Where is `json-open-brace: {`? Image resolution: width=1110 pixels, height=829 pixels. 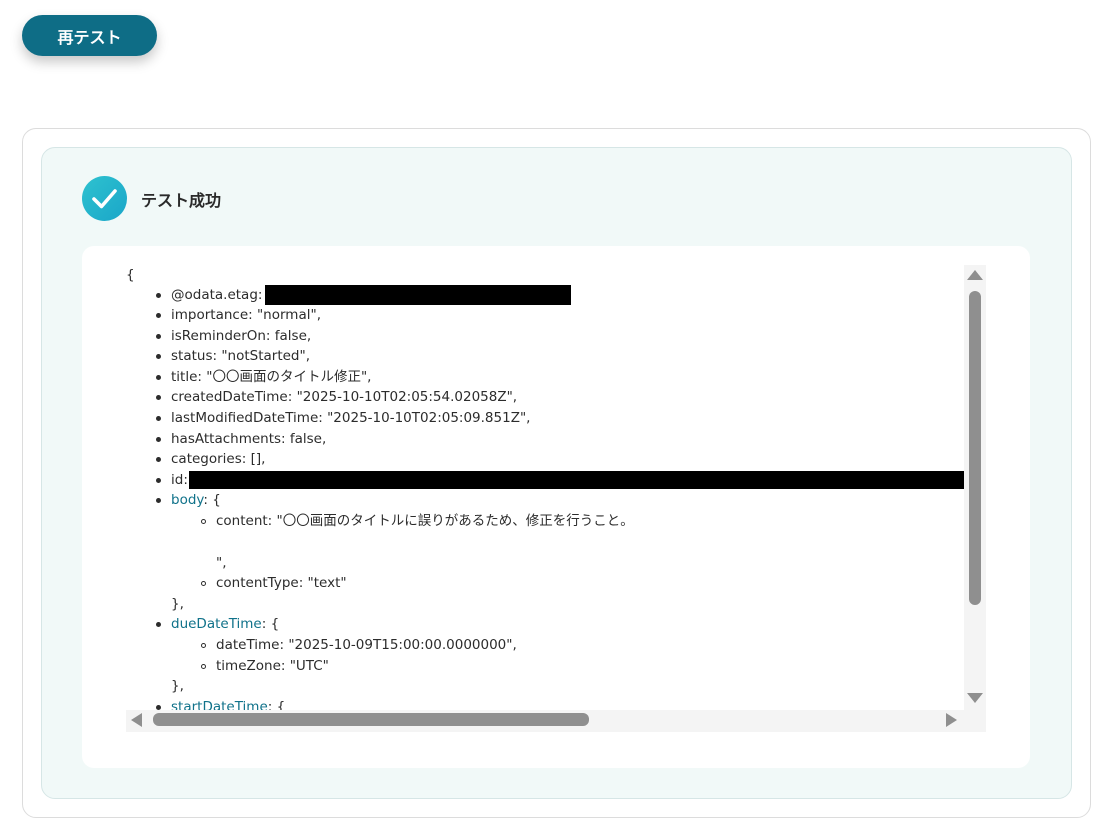 json-open-brace: { is located at coordinates (130, 275).